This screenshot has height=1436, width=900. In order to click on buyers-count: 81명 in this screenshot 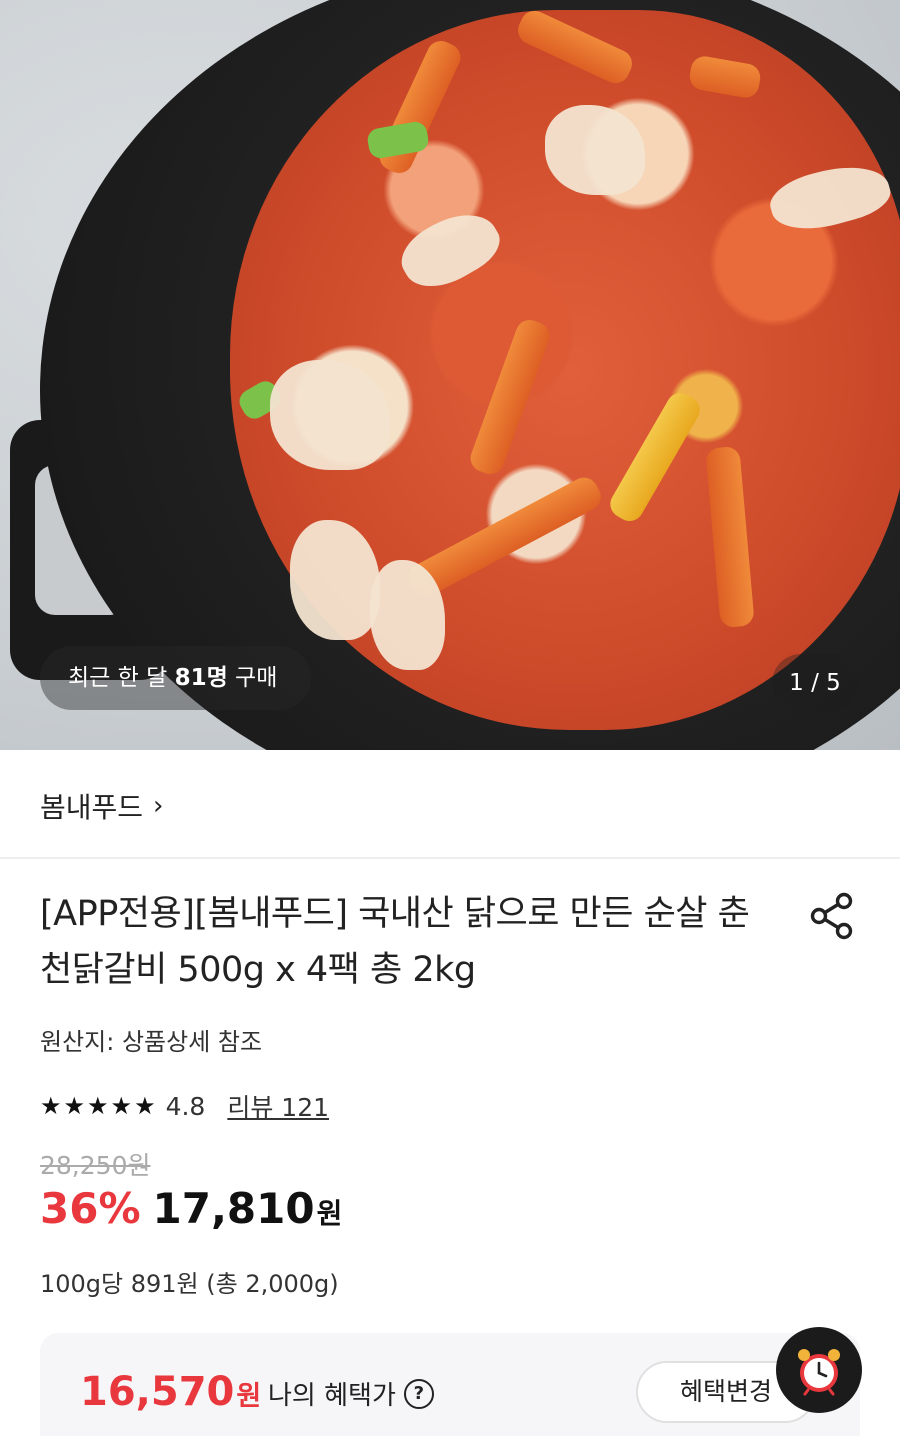, I will do `click(201, 678)`.